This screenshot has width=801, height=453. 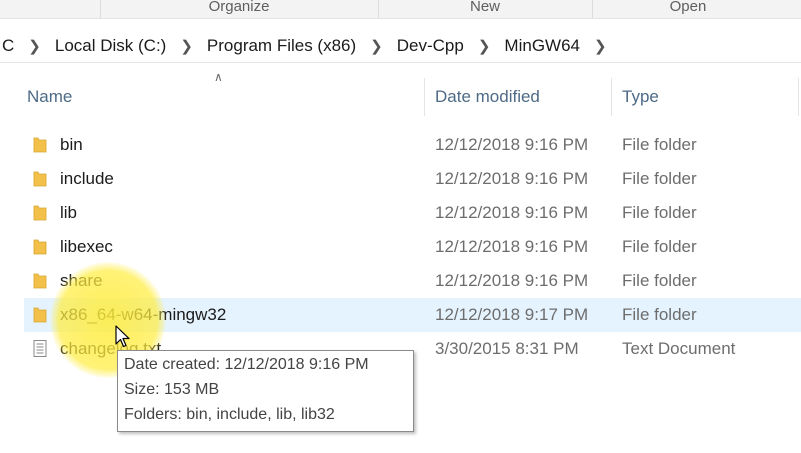 I want to click on file-row: bin 12/12/2018 9:16 PM File folder, so click(x=412, y=145).